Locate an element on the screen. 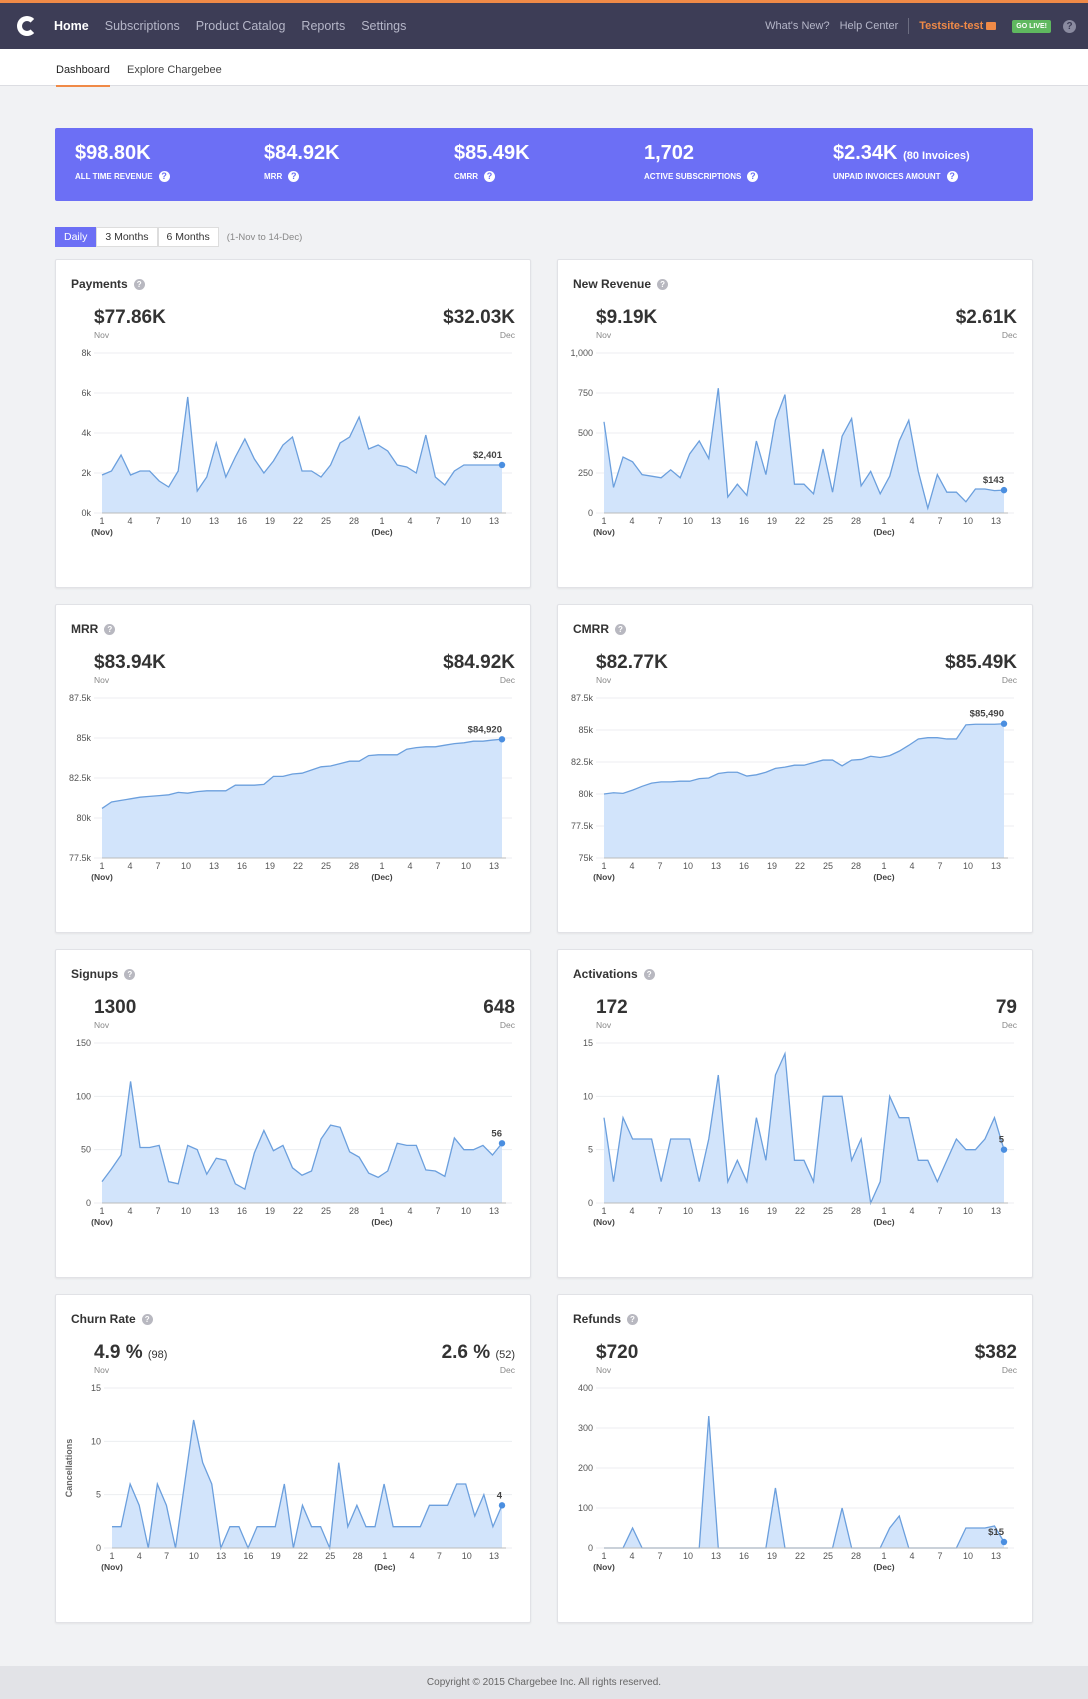 Image resolution: width=1088 pixels, height=1699 pixels. metric-value: 172 is located at coordinates (612, 1007).